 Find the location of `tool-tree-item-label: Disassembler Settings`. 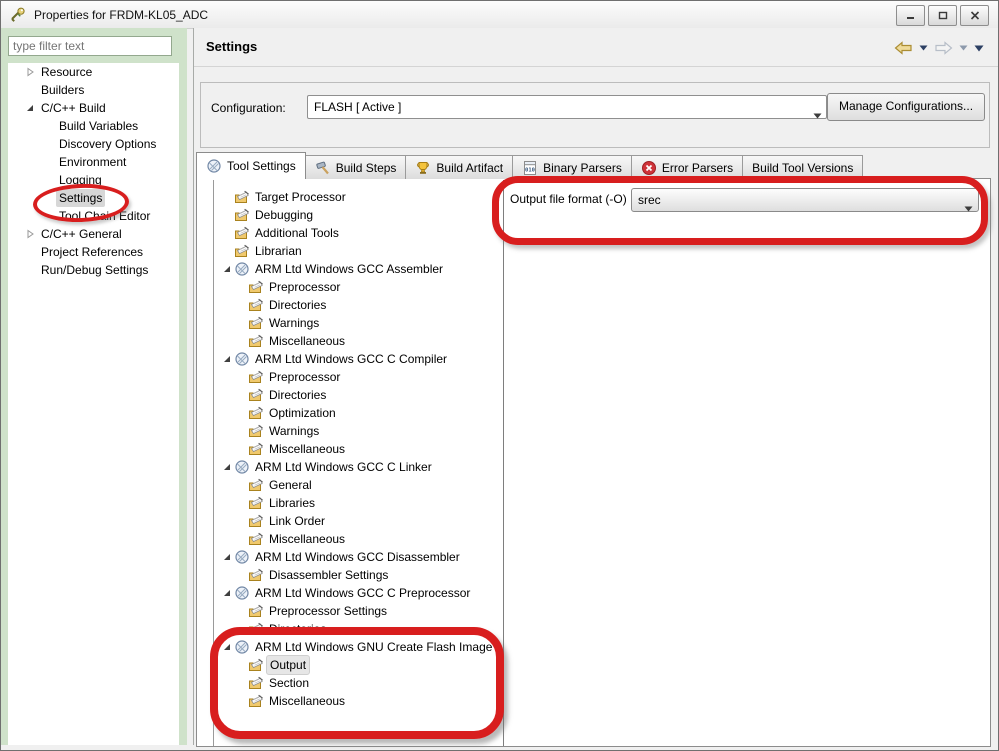

tool-tree-item-label: Disassembler Settings is located at coordinates (329, 575).